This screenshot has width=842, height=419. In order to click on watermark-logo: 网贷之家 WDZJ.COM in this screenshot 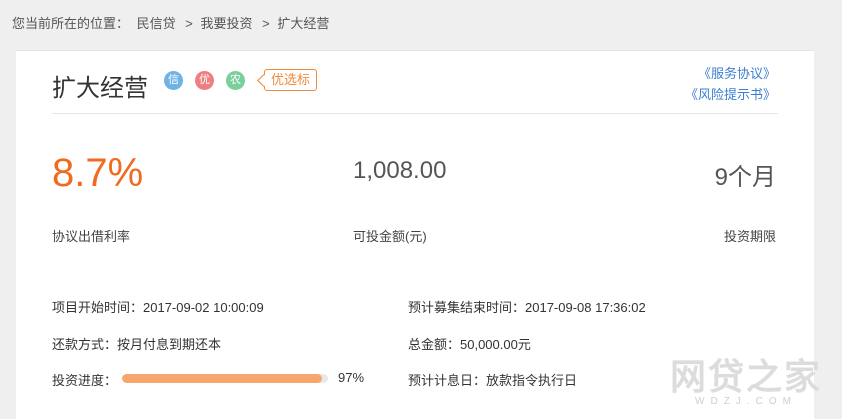, I will do `click(746, 377)`.